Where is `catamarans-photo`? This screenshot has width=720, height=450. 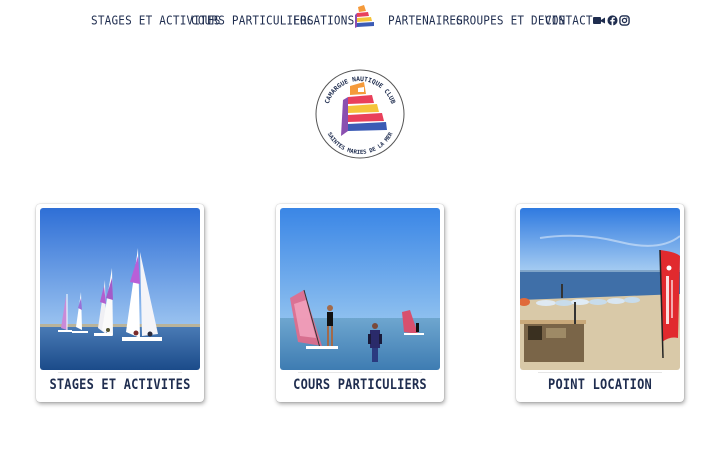 catamarans-photo is located at coordinates (120, 289).